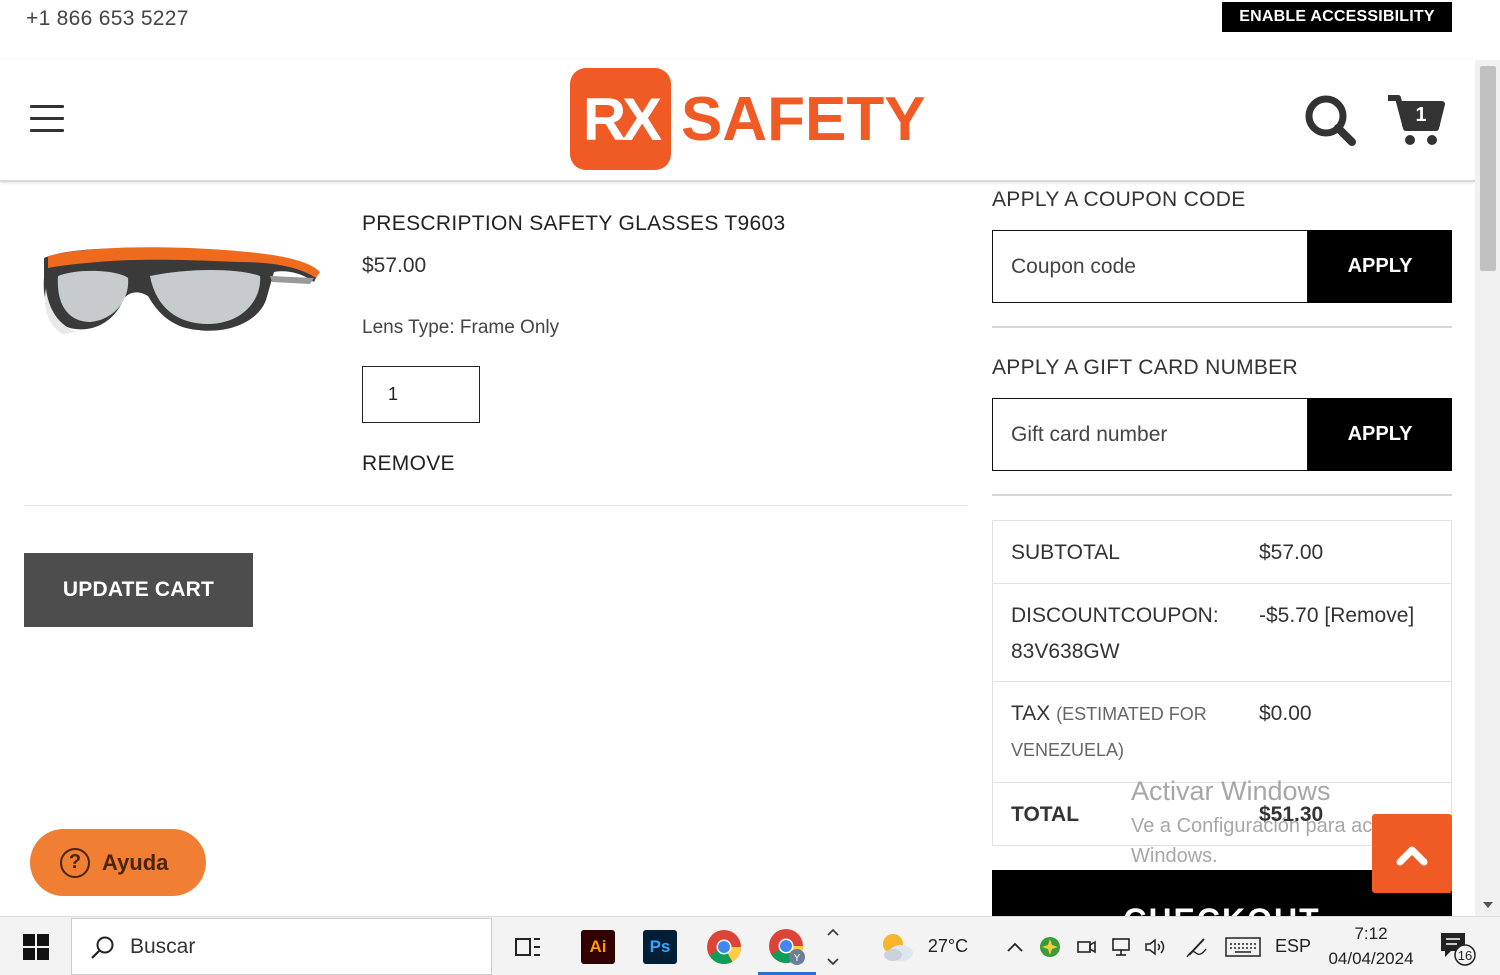  What do you see at coordinates (1336, 639) in the screenshot?
I see `discount-value: -$5.70 [Remove]` at bounding box center [1336, 639].